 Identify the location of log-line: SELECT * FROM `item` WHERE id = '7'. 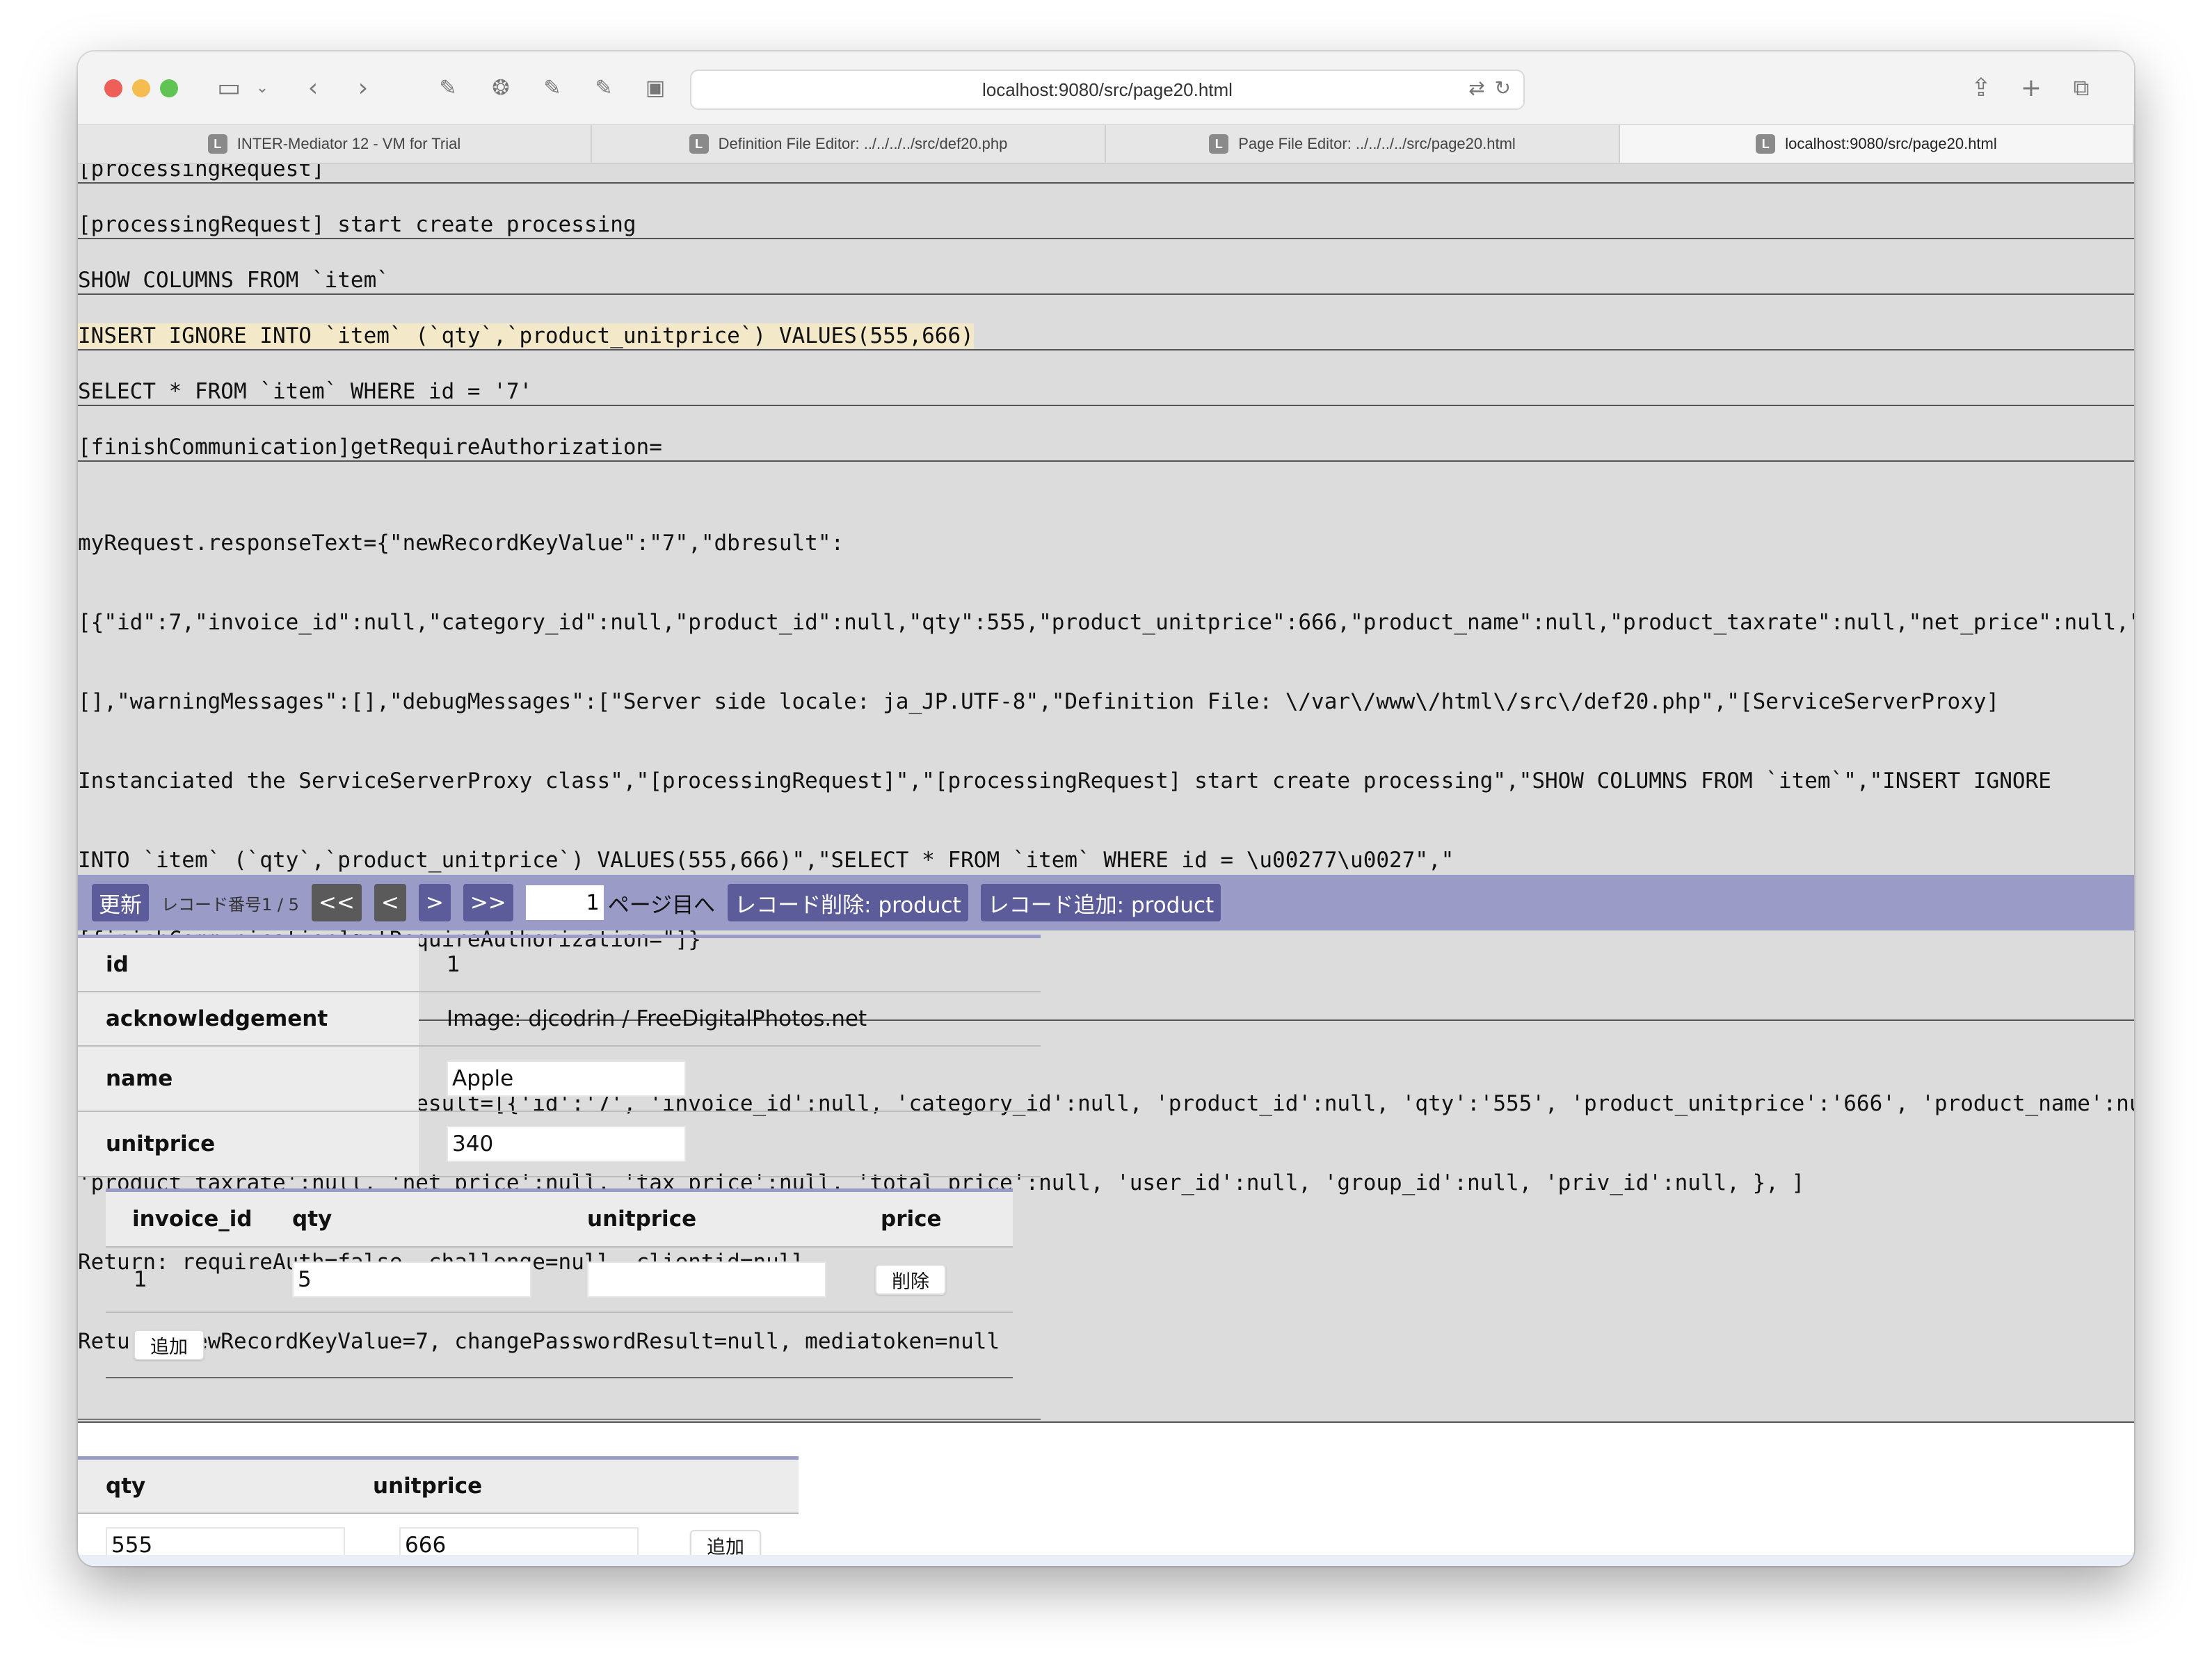
(1106, 378).